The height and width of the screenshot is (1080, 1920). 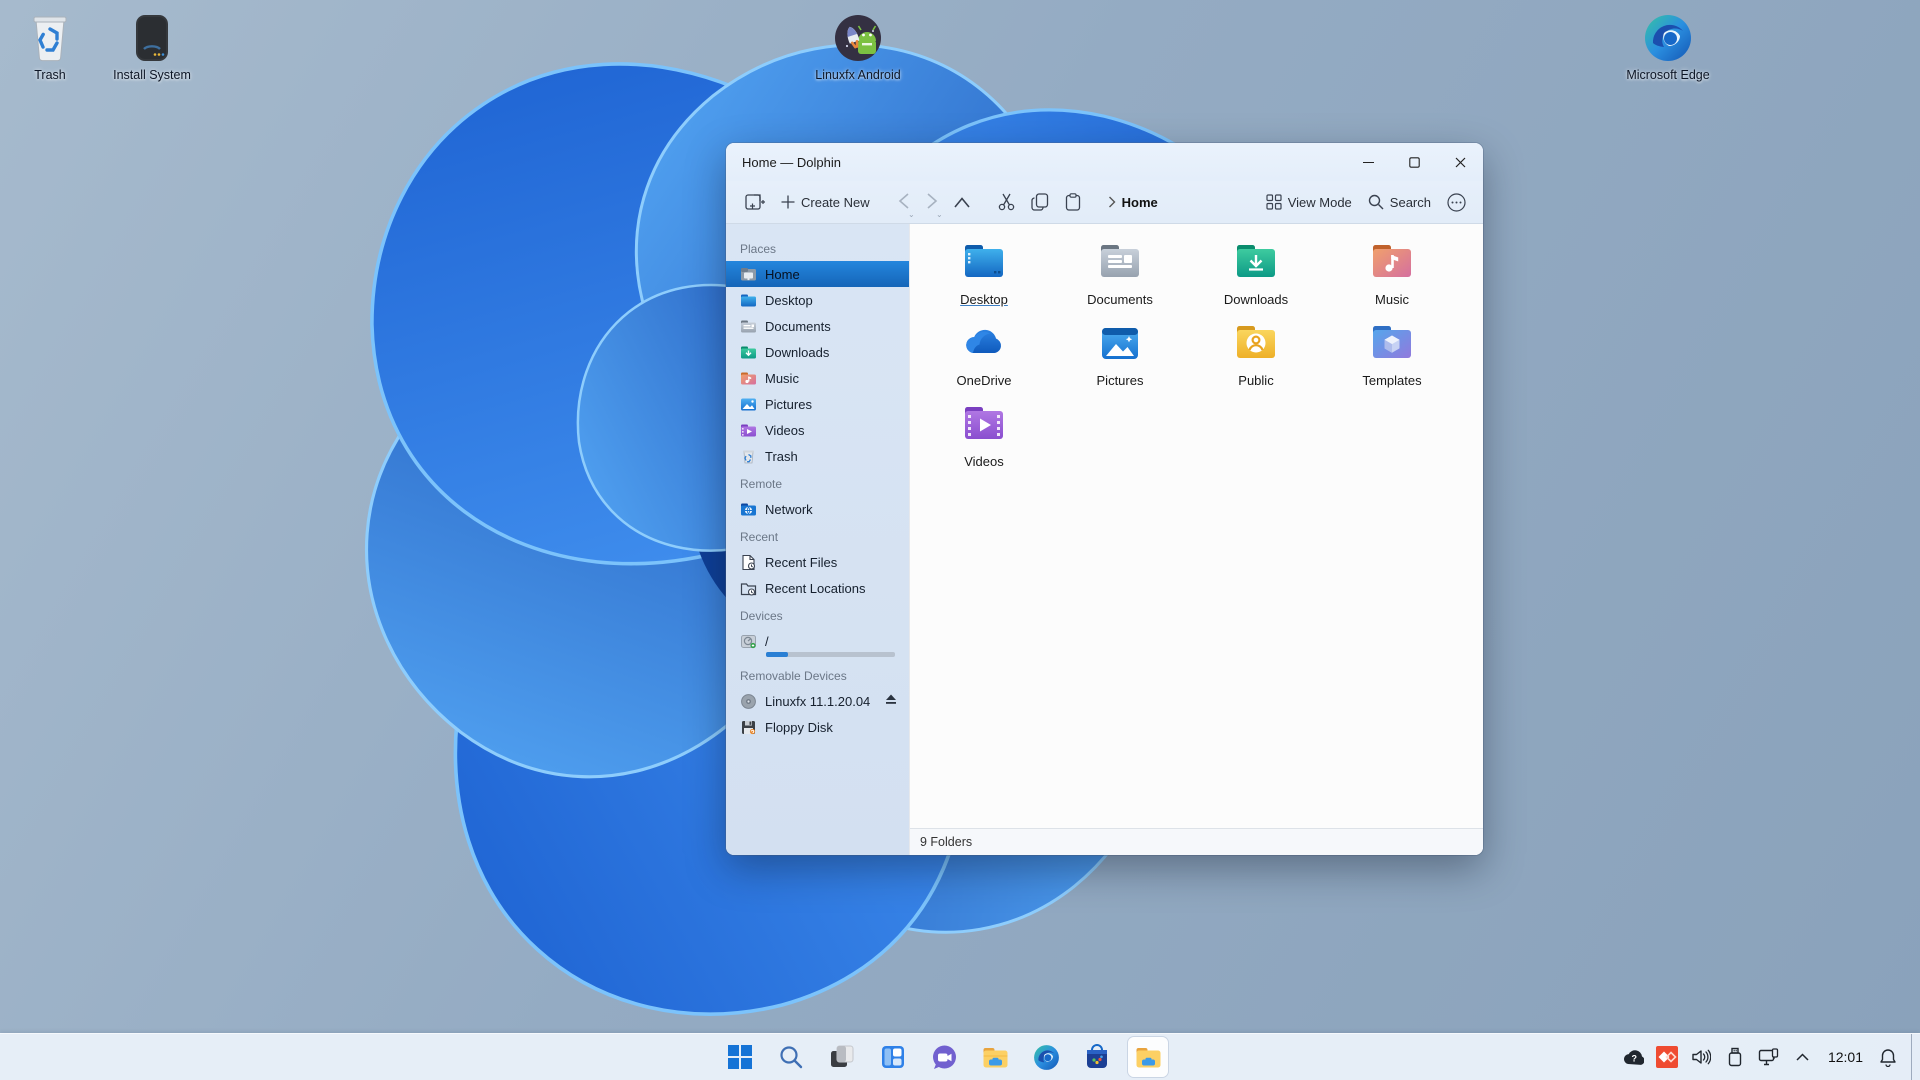 I want to click on create-new-button: Create New, so click(x=825, y=202).